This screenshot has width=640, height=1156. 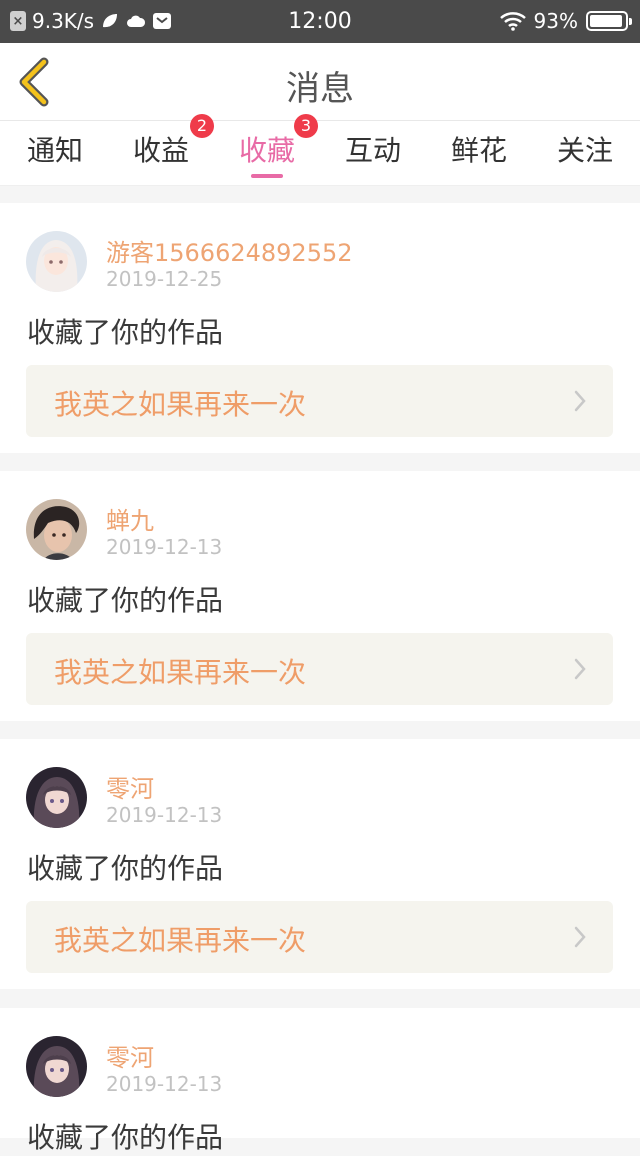 What do you see at coordinates (229, 250) in the screenshot?
I see `user-name: 游客1566624892552` at bounding box center [229, 250].